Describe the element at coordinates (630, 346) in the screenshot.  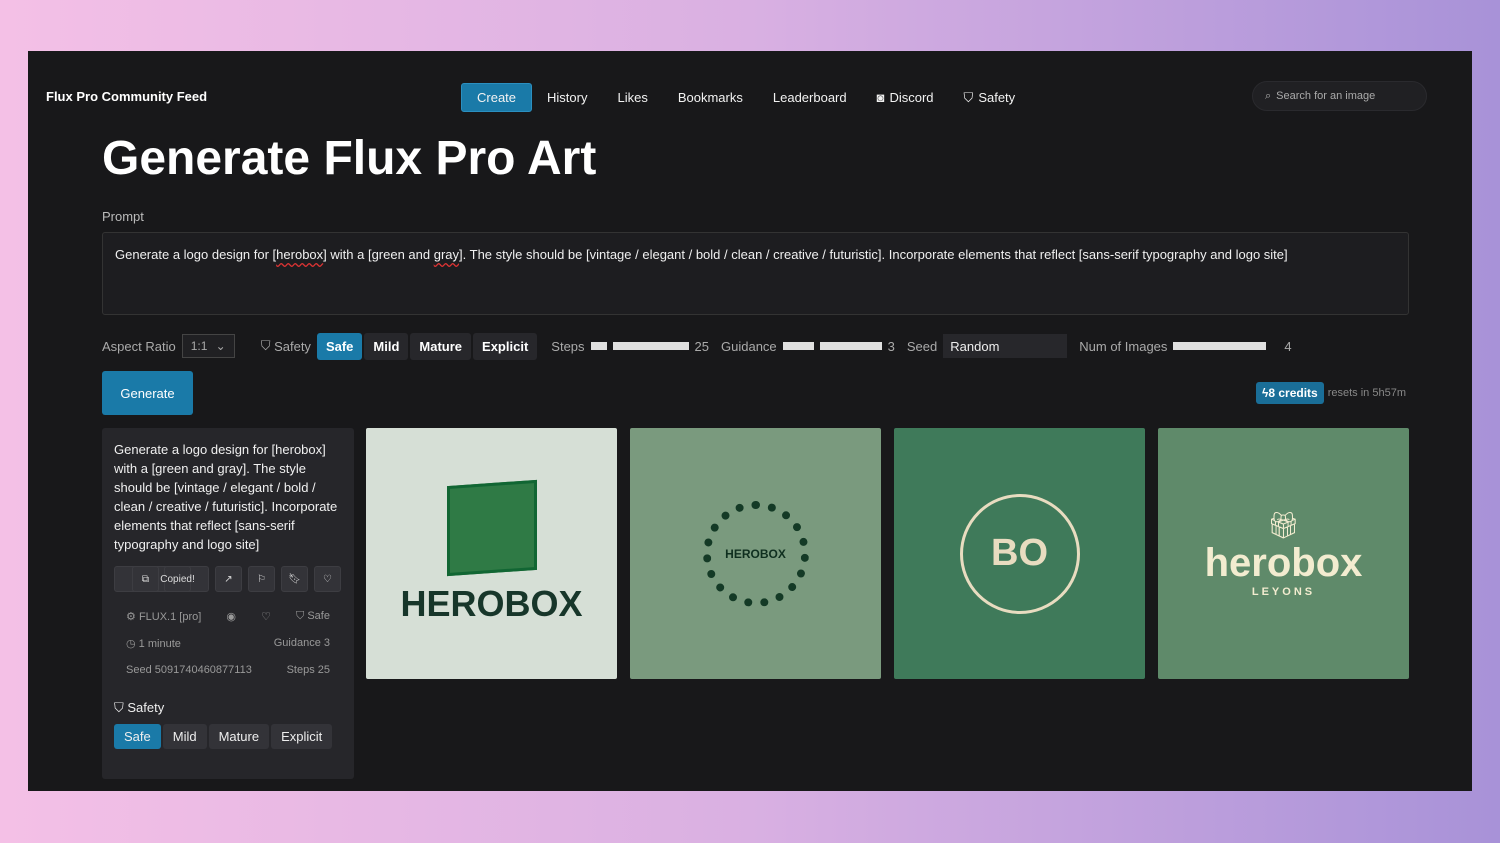
I see `steps-slider: Steps 25` at that location.